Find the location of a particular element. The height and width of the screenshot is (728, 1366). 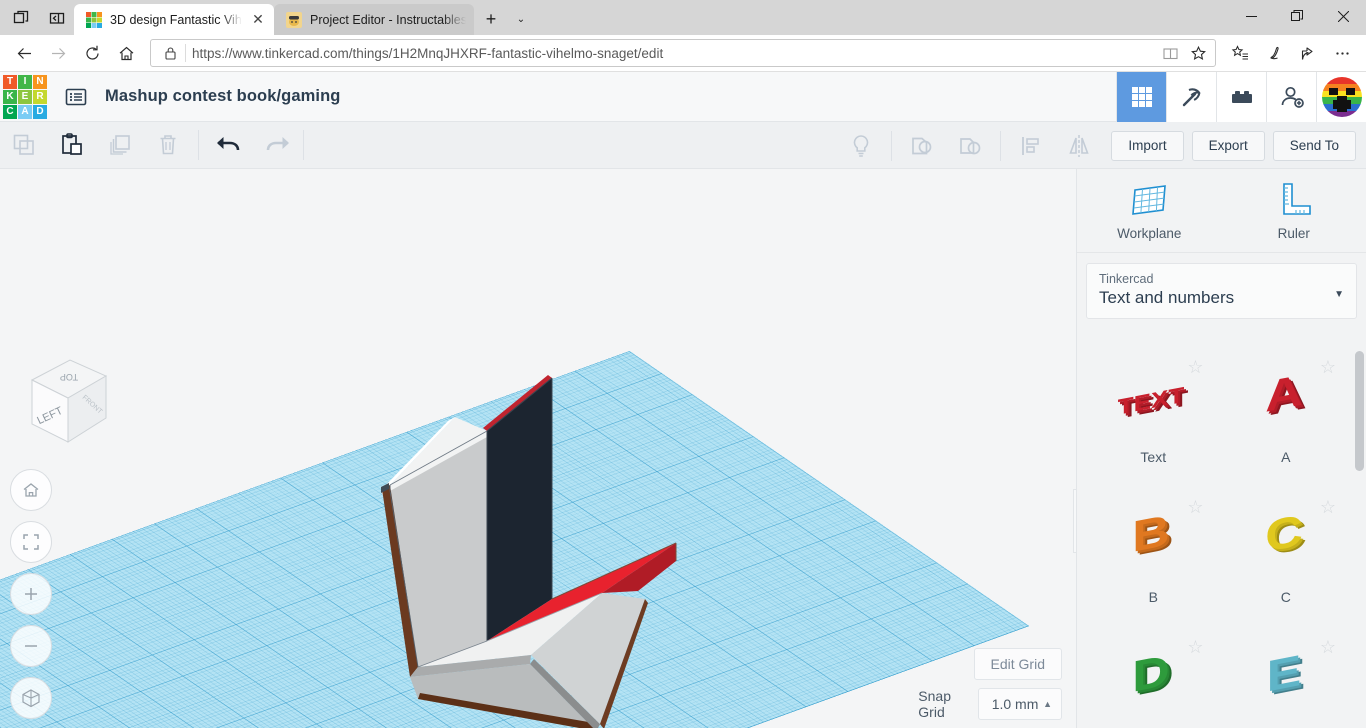

library-selector: Tinkercad Text and numbers ▼ is located at coordinates (1221, 291).